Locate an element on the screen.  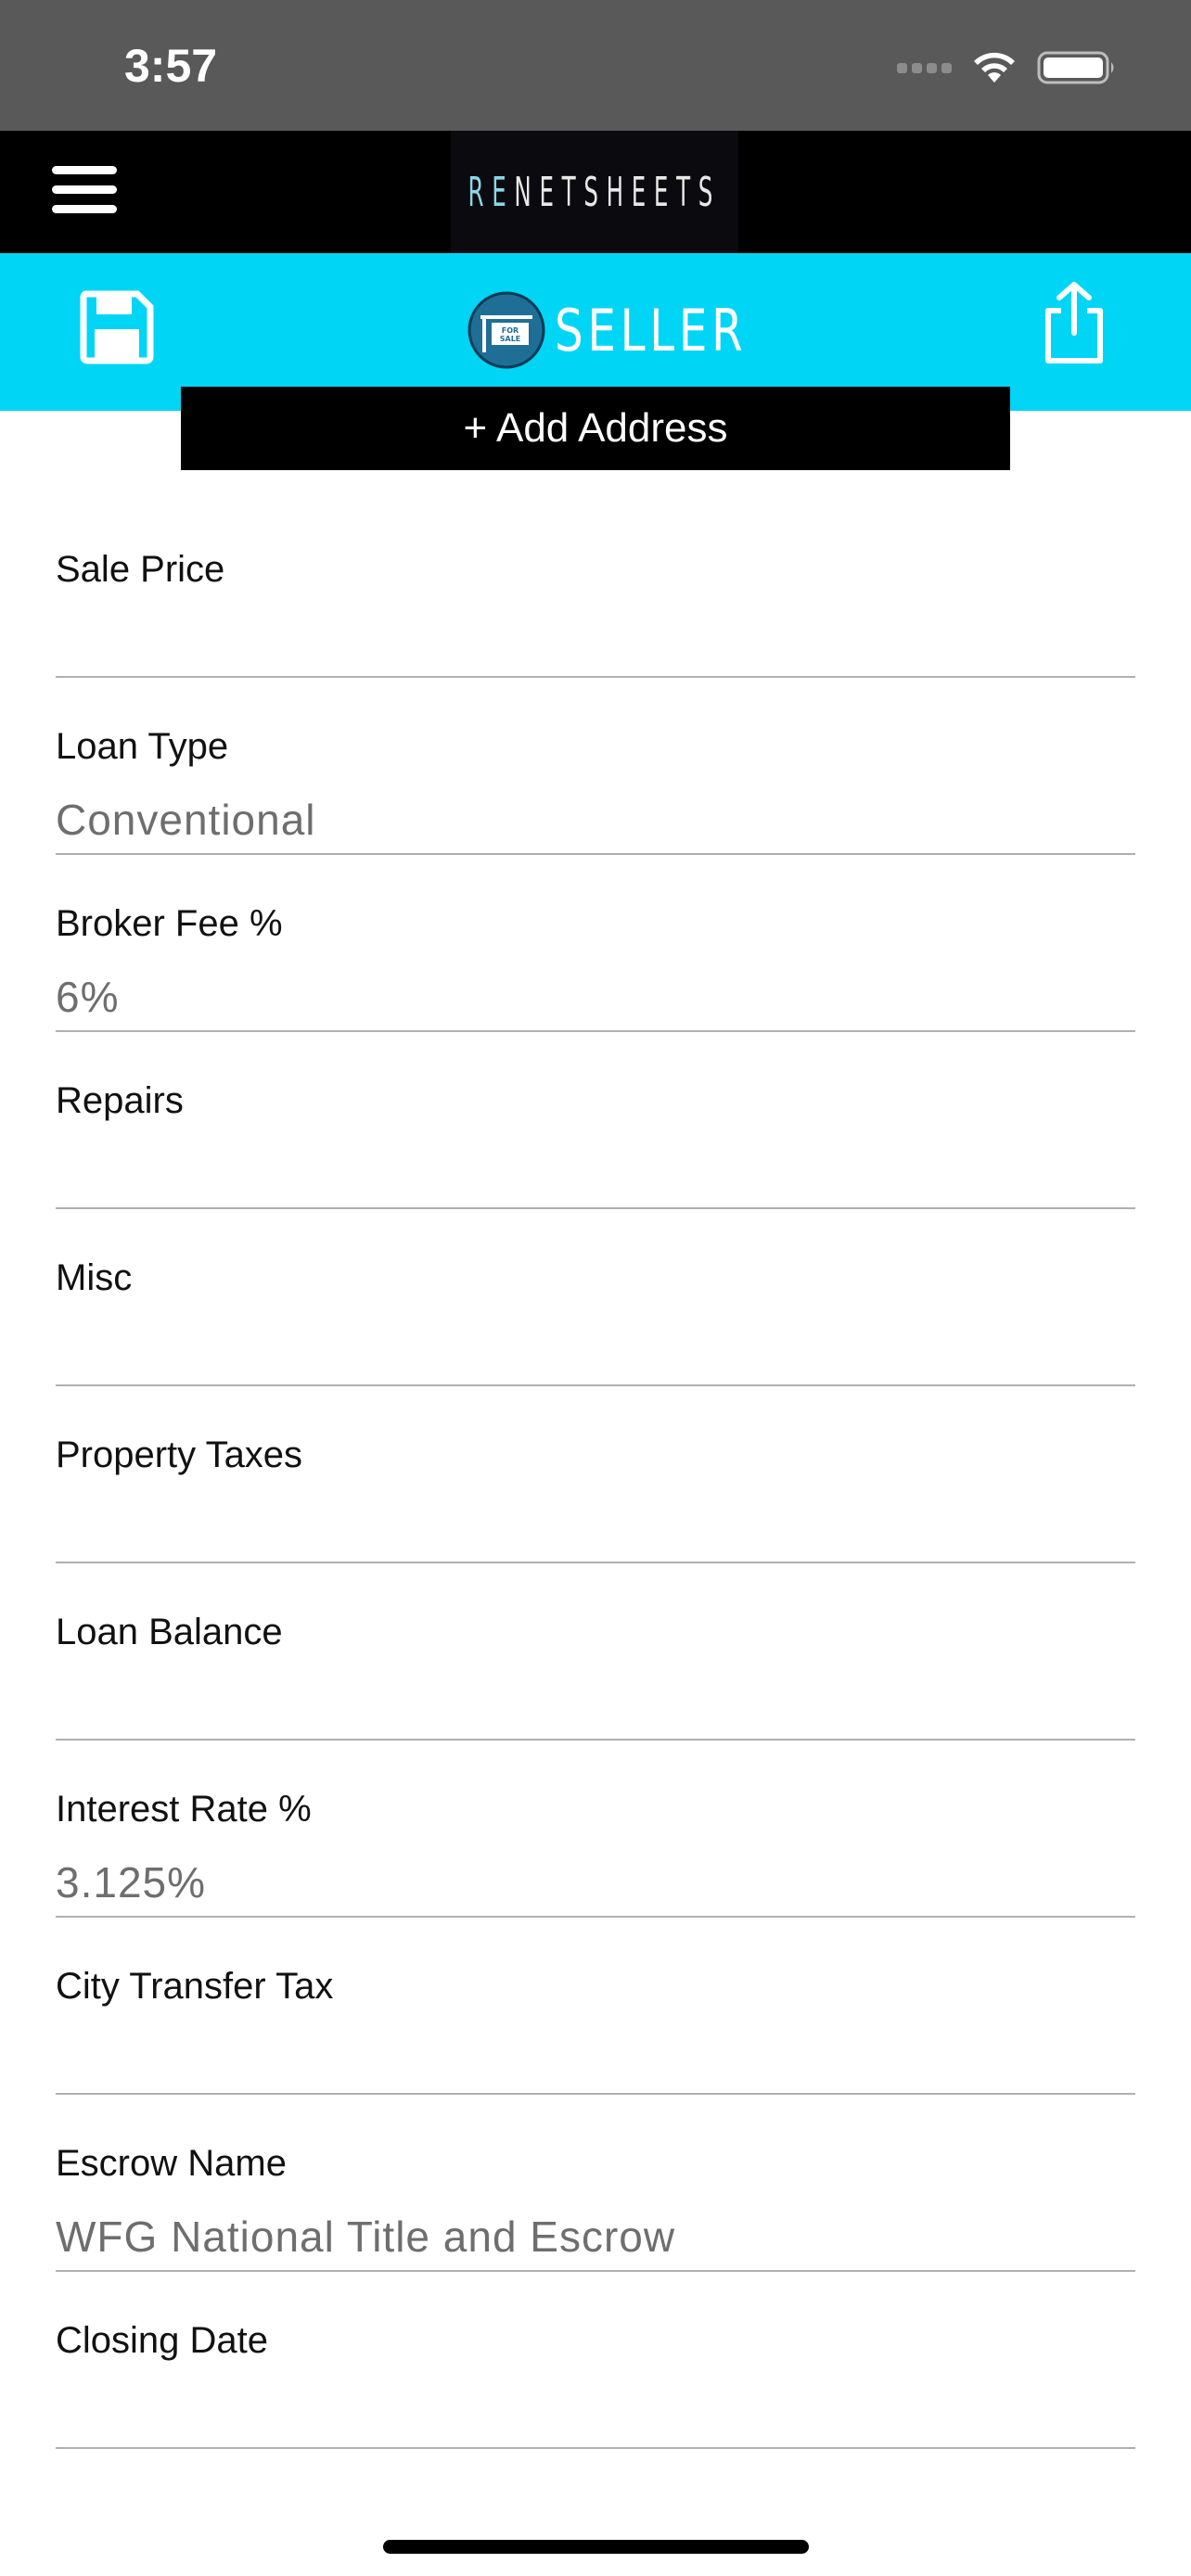
svg-text: SALE is located at coordinates (510, 339).